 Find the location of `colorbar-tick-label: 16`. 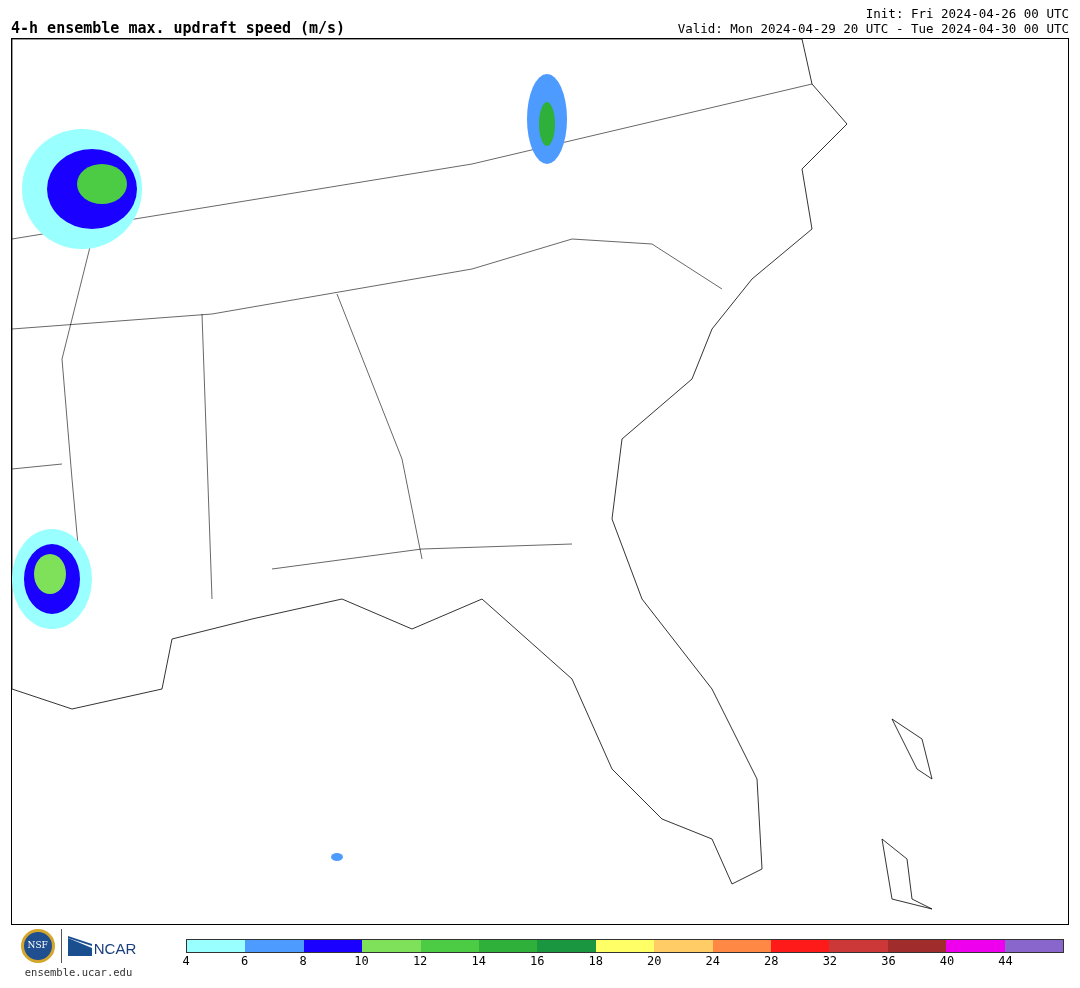

colorbar-tick-label: 16 is located at coordinates (537, 961).